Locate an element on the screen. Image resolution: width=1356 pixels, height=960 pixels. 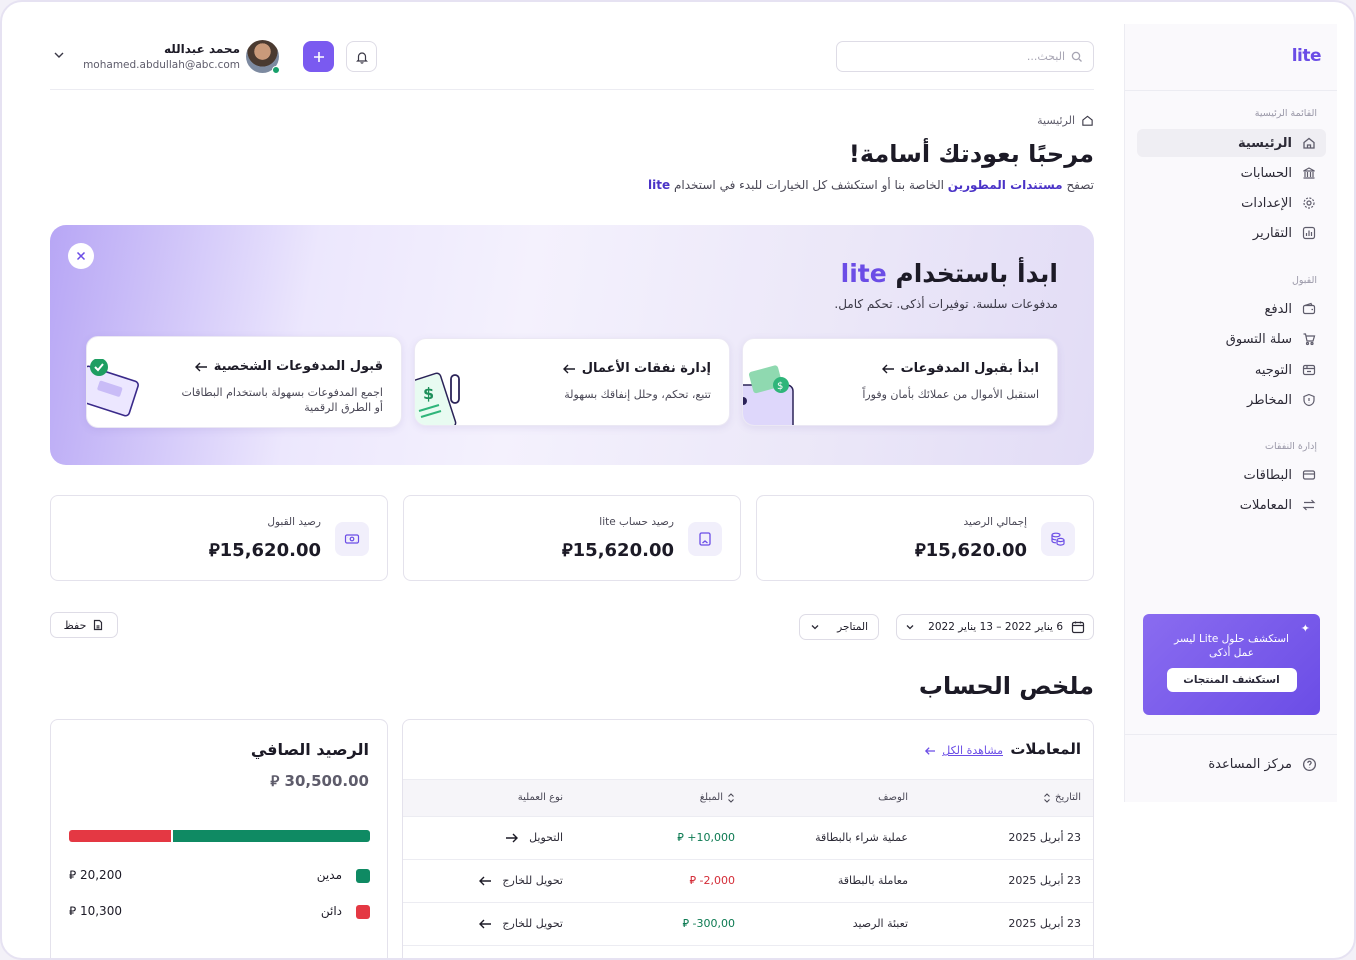
stat-label: رصيد القبول is located at coordinates (294, 522).